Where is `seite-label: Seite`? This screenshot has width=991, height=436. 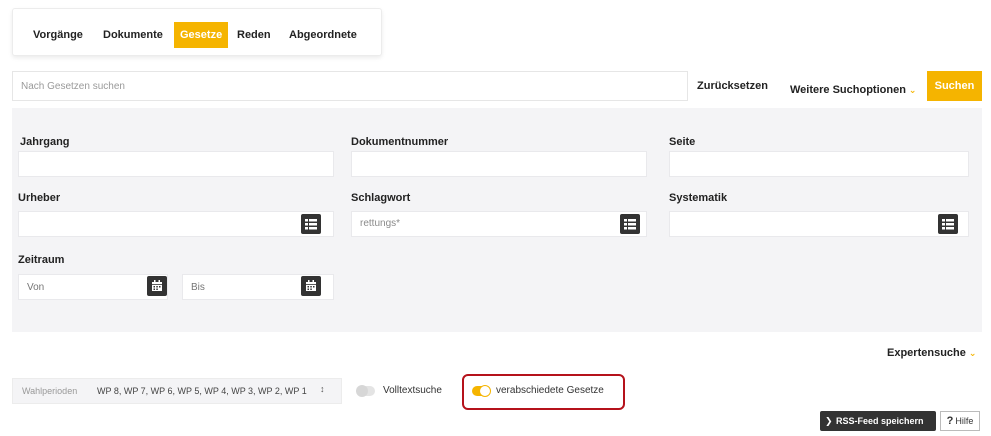 seite-label: Seite is located at coordinates (682, 142).